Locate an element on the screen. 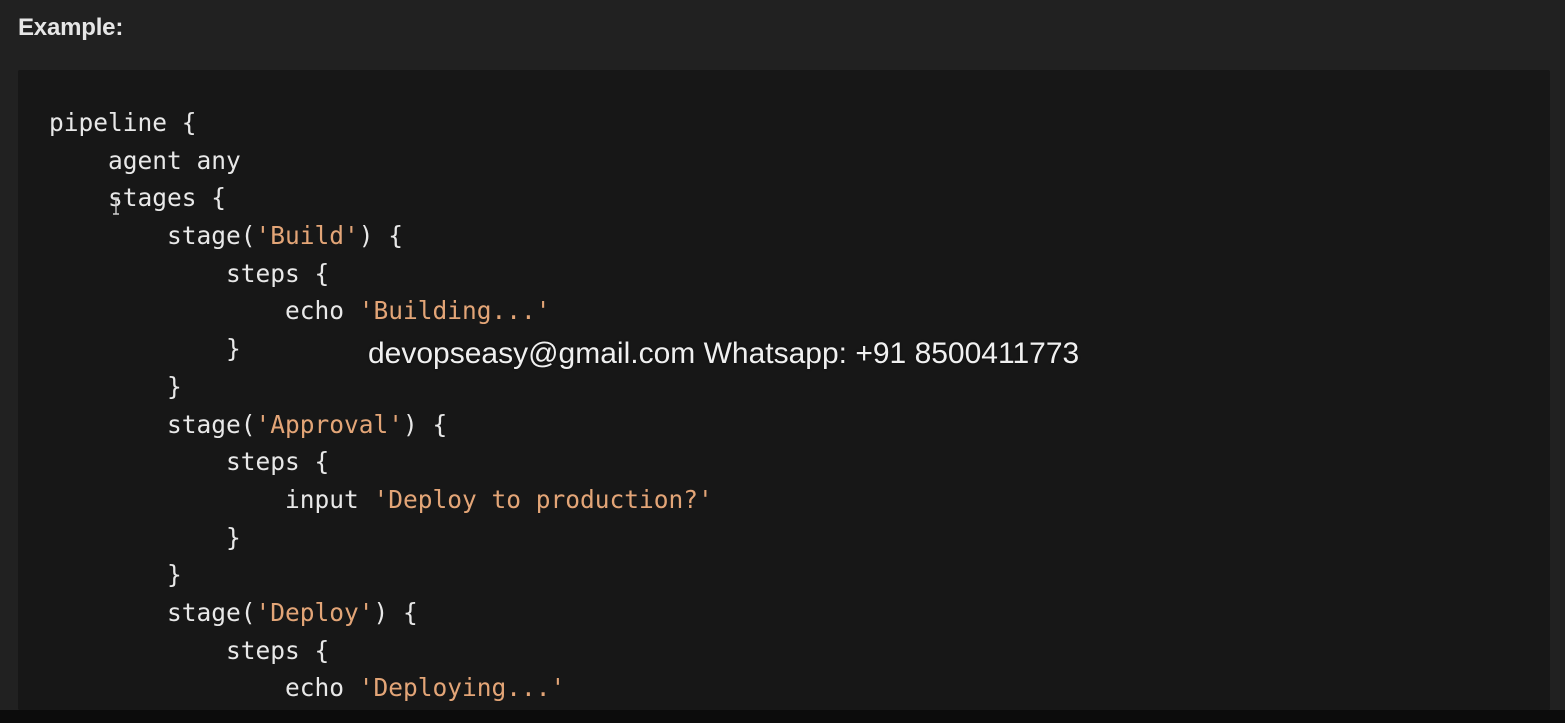  code-token: pipeline { is located at coordinates (123, 122).